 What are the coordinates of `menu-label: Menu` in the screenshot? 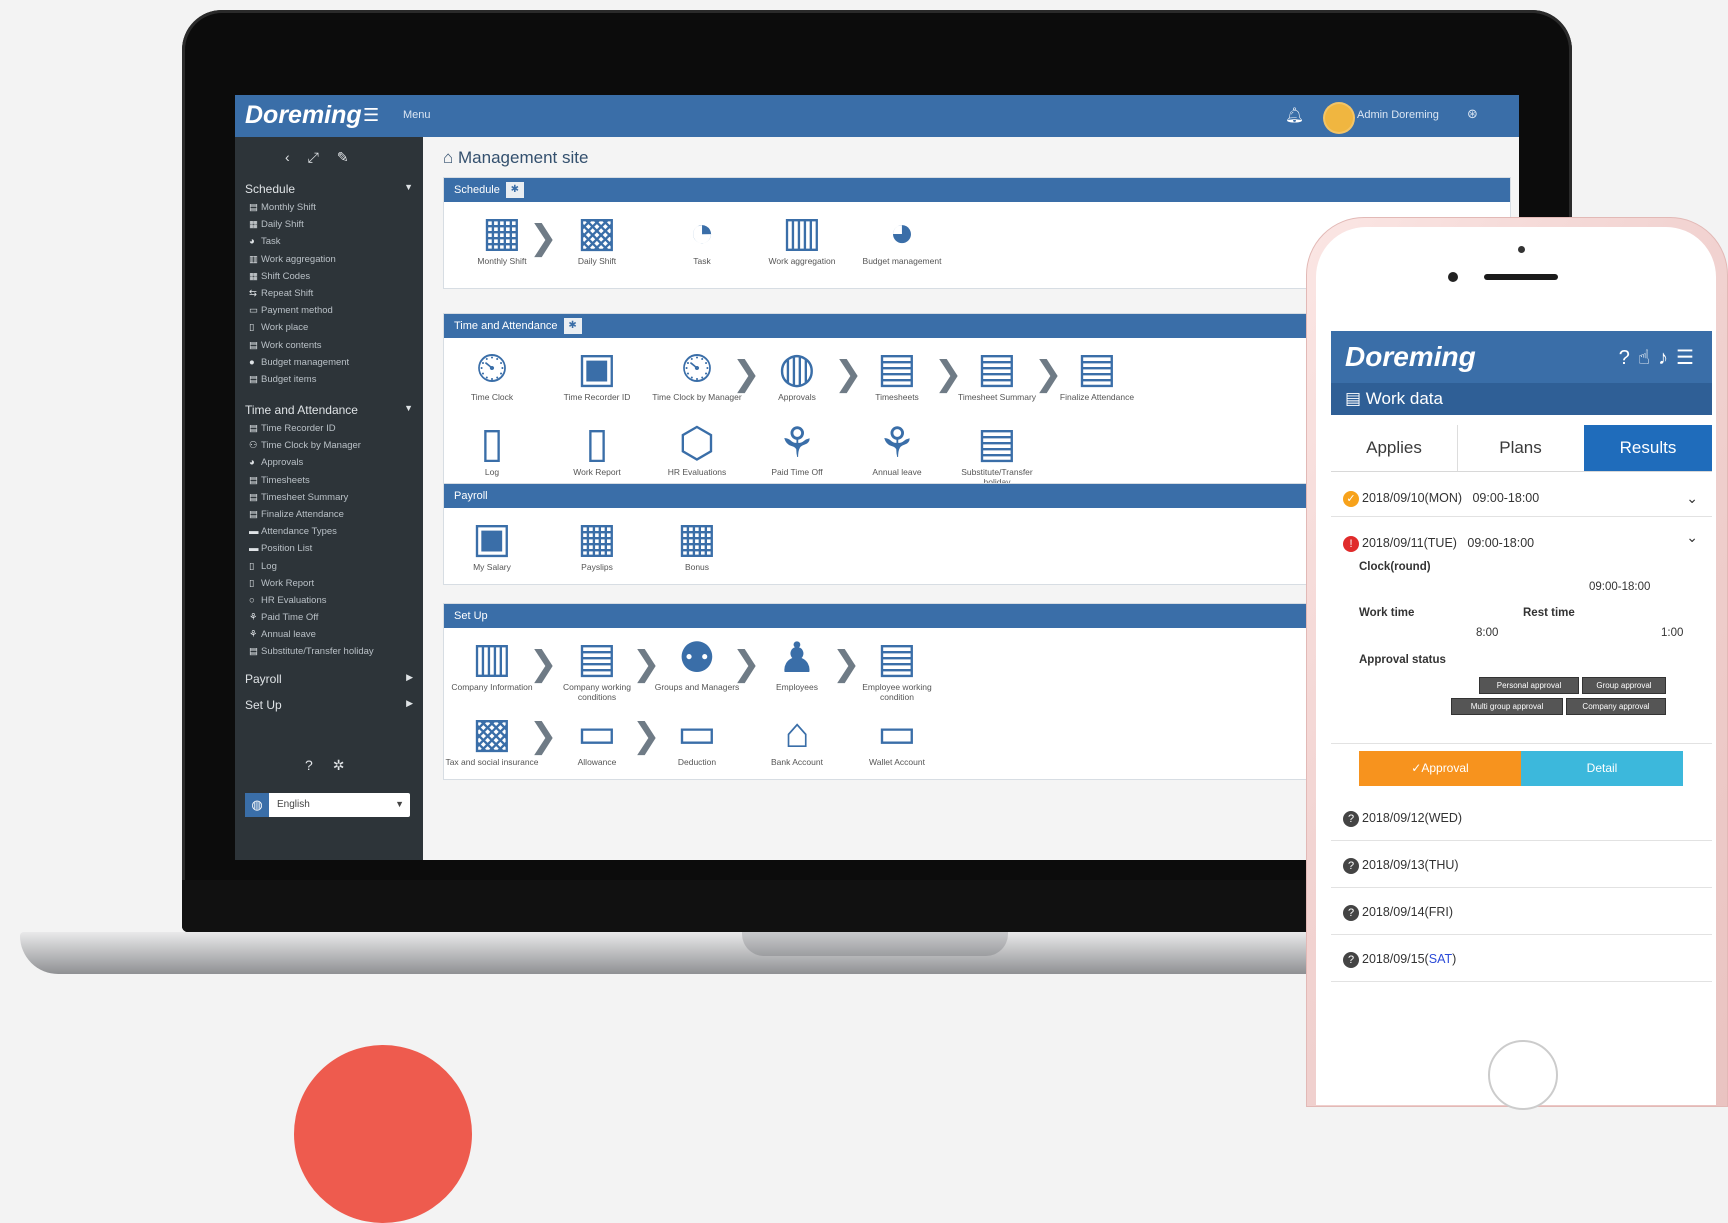 It's located at (417, 115).